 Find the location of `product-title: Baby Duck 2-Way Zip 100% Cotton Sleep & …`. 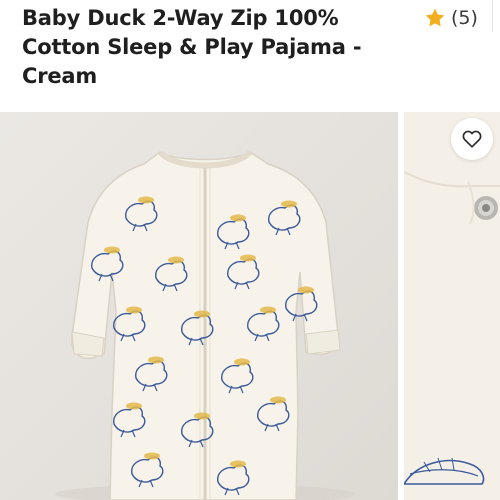

product-title: Baby Duck 2-Way Zip 100% Cotton Sleep & … is located at coordinates (192, 47).